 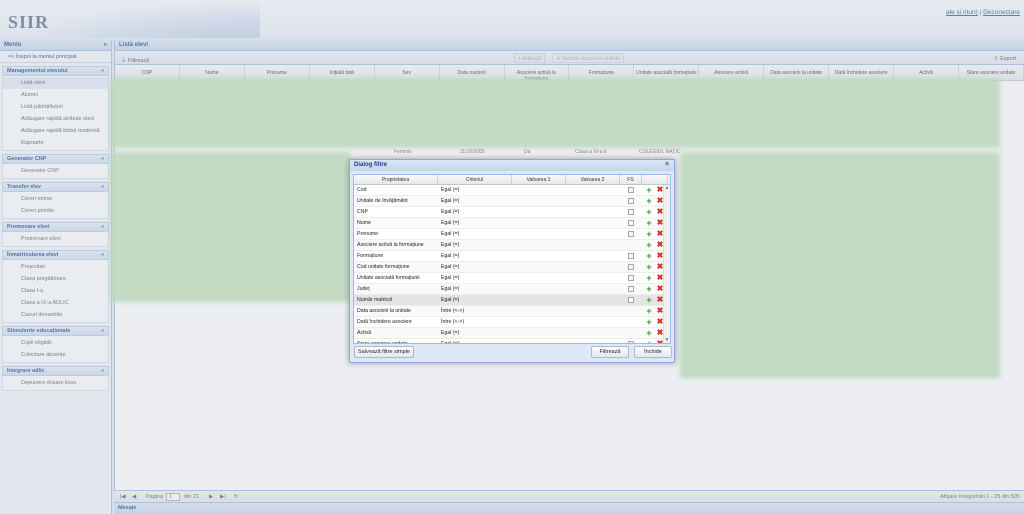 What do you see at coordinates (384, 352) in the screenshot?
I see `save-simple-filters-button: Salvează filtre simple` at bounding box center [384, 352].